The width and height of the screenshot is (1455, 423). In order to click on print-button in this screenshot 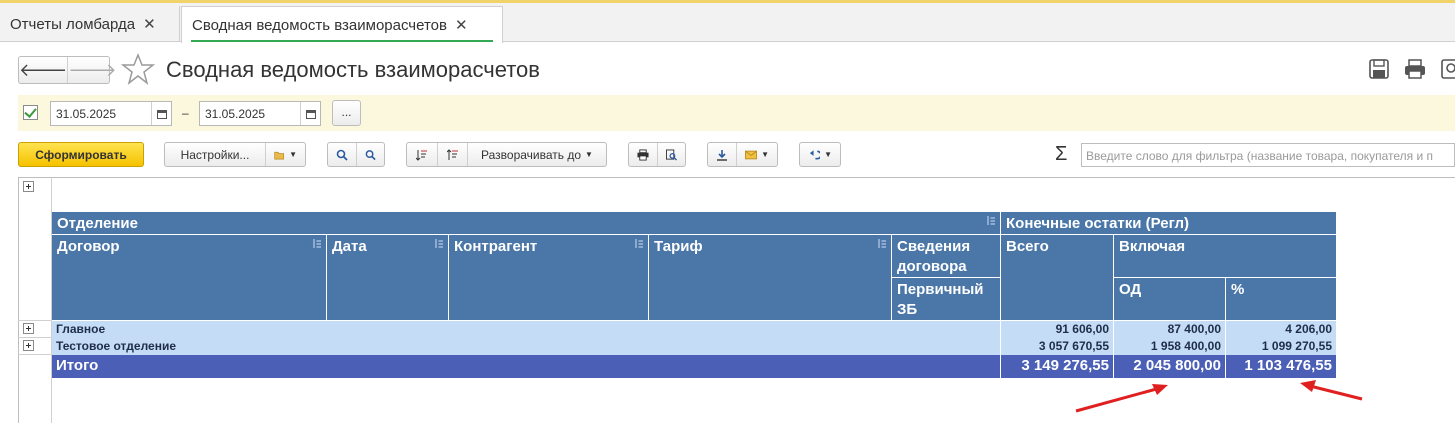, I will do `click(643, 154)`.